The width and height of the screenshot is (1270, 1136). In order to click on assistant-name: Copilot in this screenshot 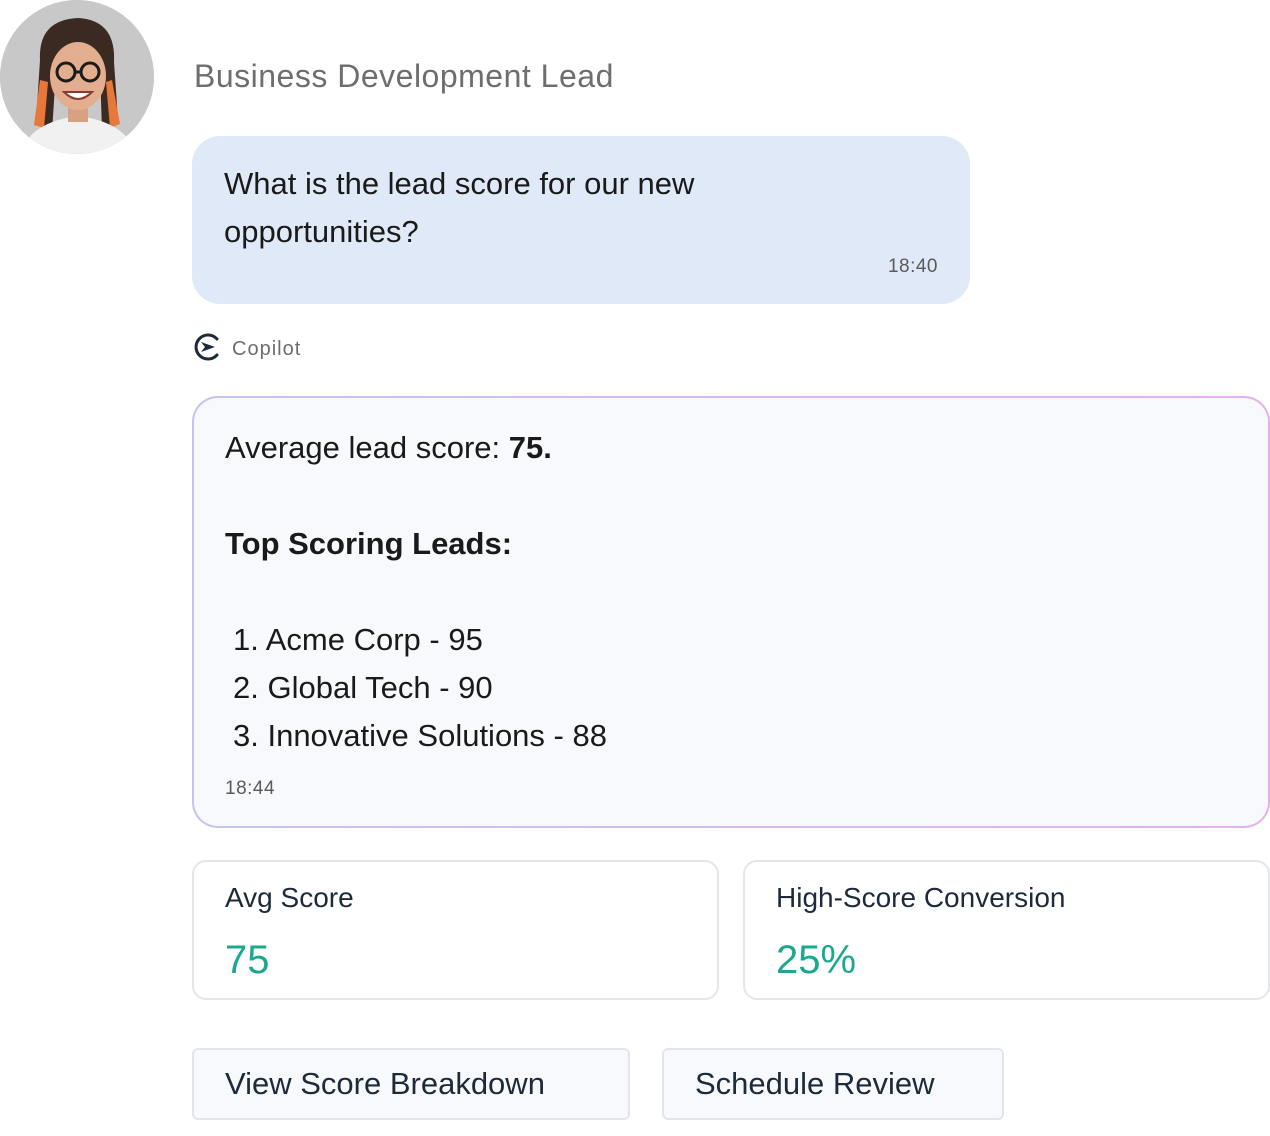, I will do `click(267, 348)`.